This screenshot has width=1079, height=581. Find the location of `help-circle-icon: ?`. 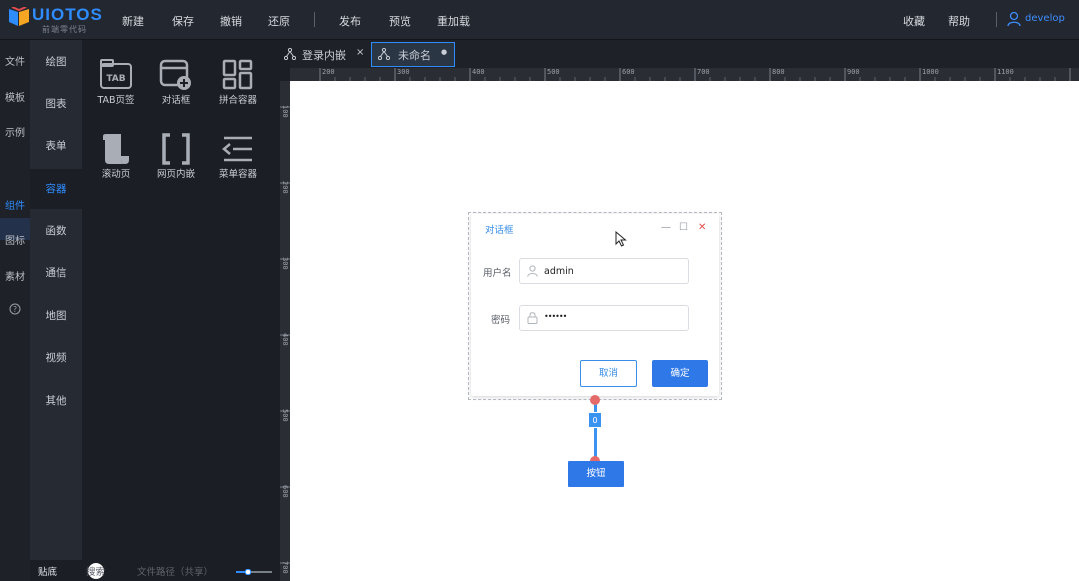

help-circle-icon: ? is located at coordinates (15, 309).